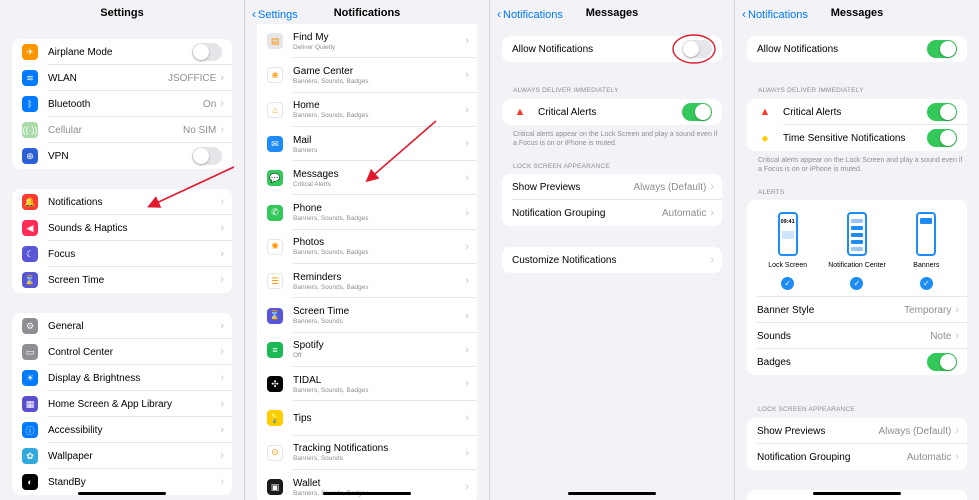 This screenshot has width=979, height=500. I want to click on alert-style-notification-center: Notification Center ✓, so click(856, 251).